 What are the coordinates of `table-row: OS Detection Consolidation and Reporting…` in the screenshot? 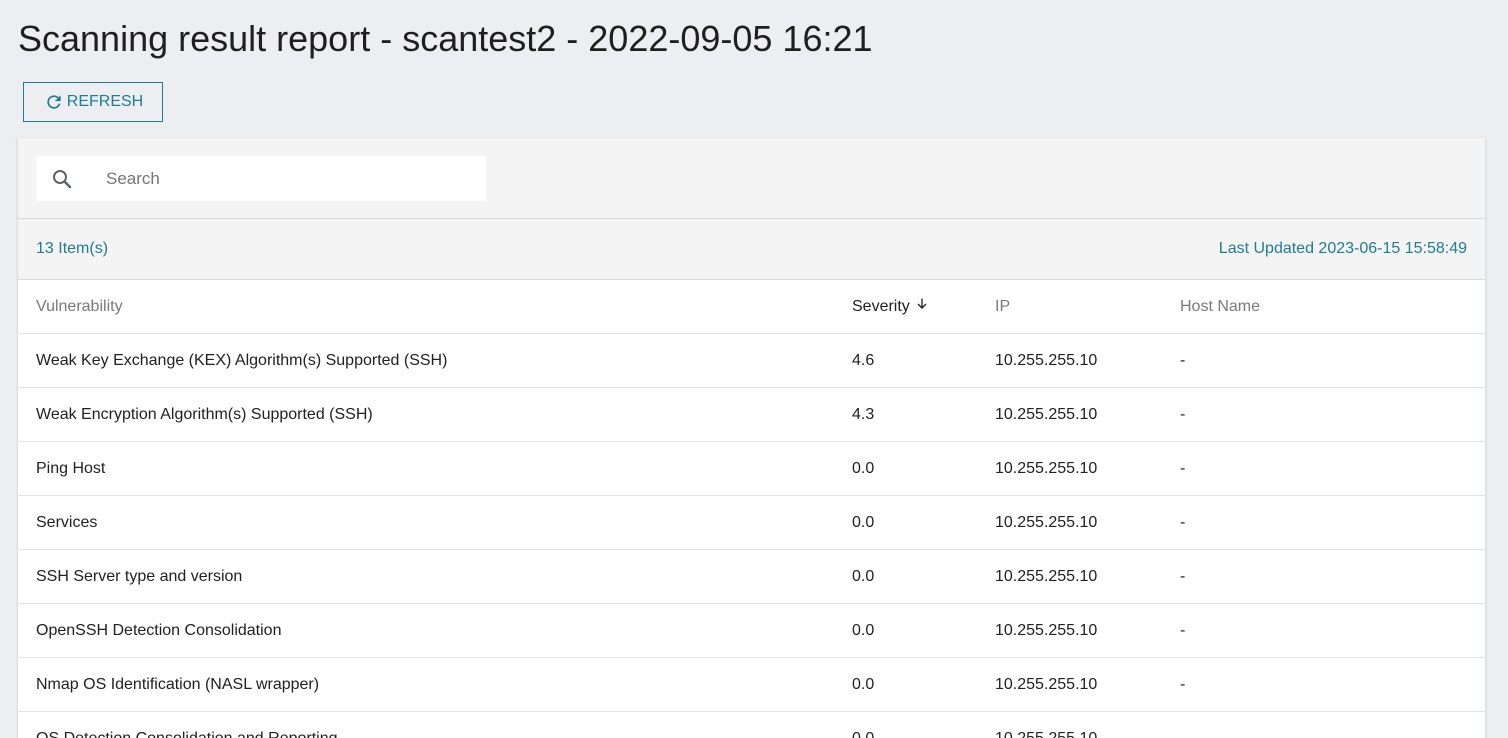 It's located at (751, 724).